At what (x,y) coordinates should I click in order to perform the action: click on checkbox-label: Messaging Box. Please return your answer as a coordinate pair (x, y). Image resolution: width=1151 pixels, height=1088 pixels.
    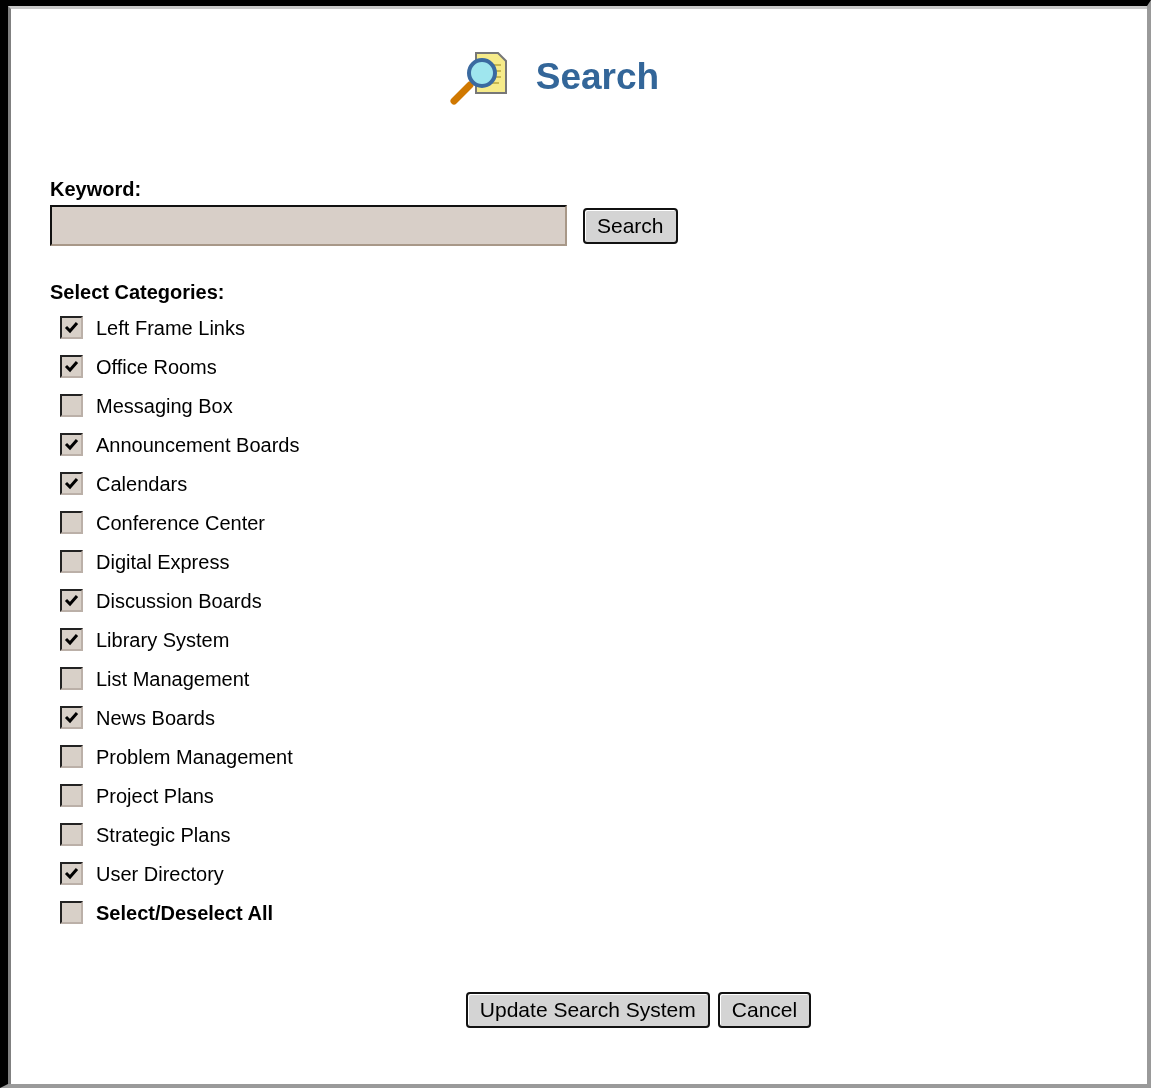
    Looking at the image, I should click on (164, 405).